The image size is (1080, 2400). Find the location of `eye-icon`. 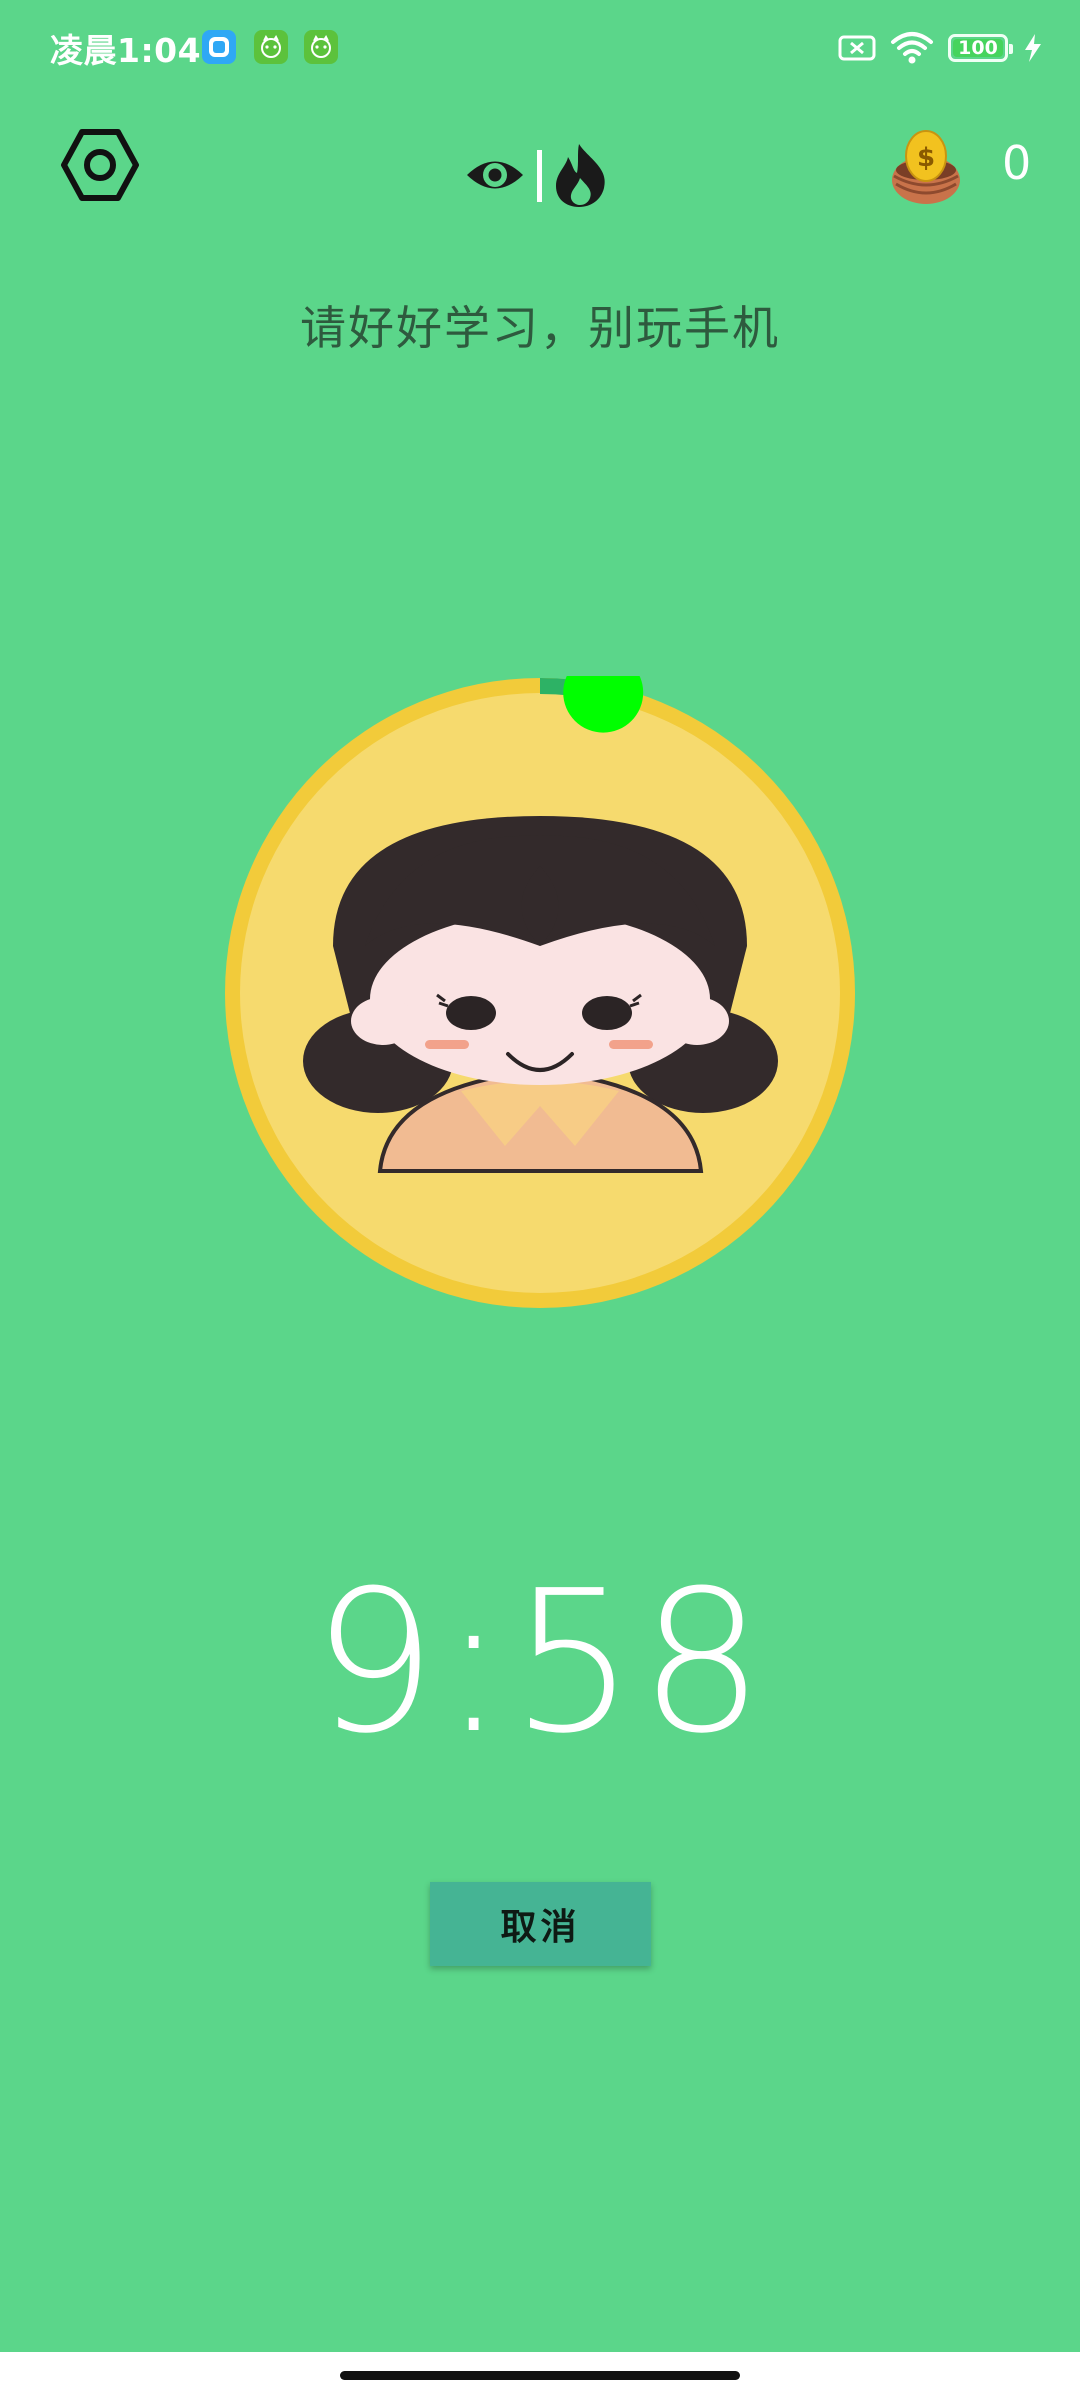

eye-icon is located at coordinates (495, 175).